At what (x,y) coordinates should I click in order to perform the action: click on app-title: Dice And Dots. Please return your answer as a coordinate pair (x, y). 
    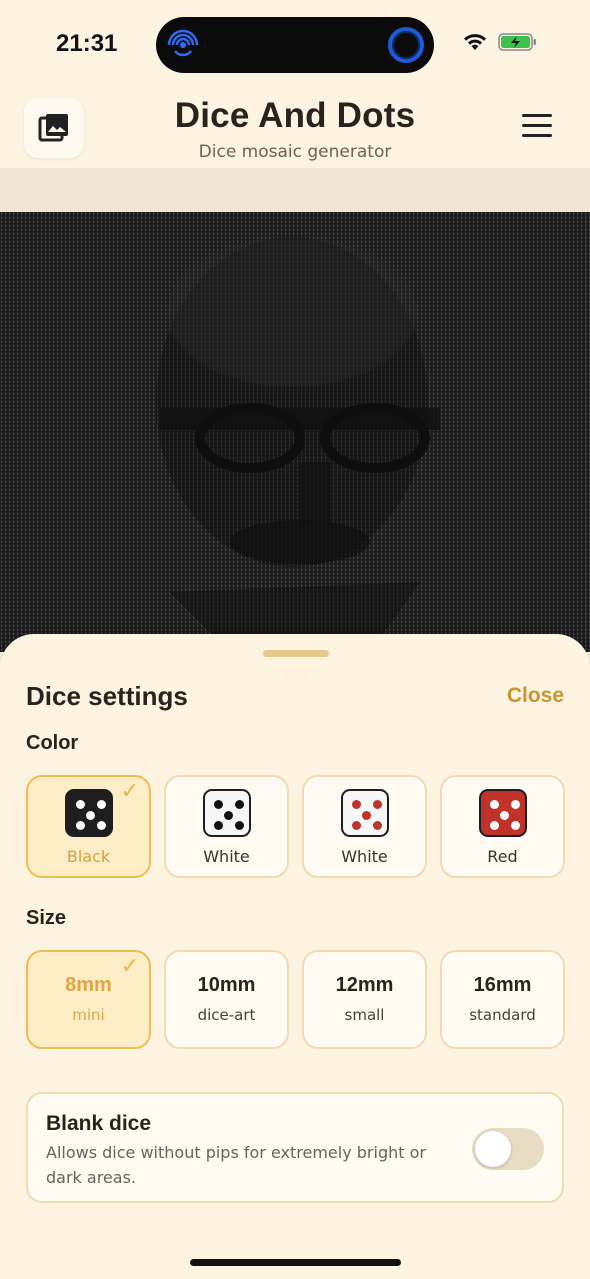
    Looking at the image, I should click on (295, 115).